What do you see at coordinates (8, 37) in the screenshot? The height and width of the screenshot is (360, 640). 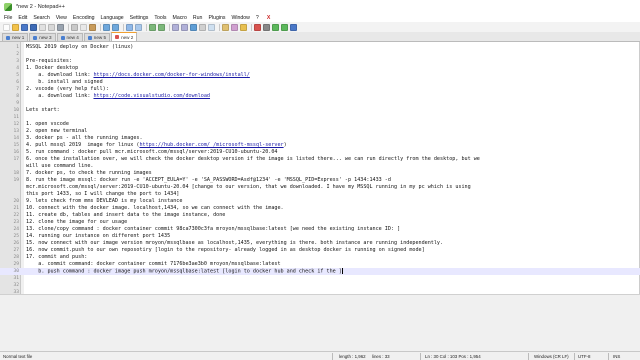 I see `saved-file-icon` at bounding box center [8, 37].